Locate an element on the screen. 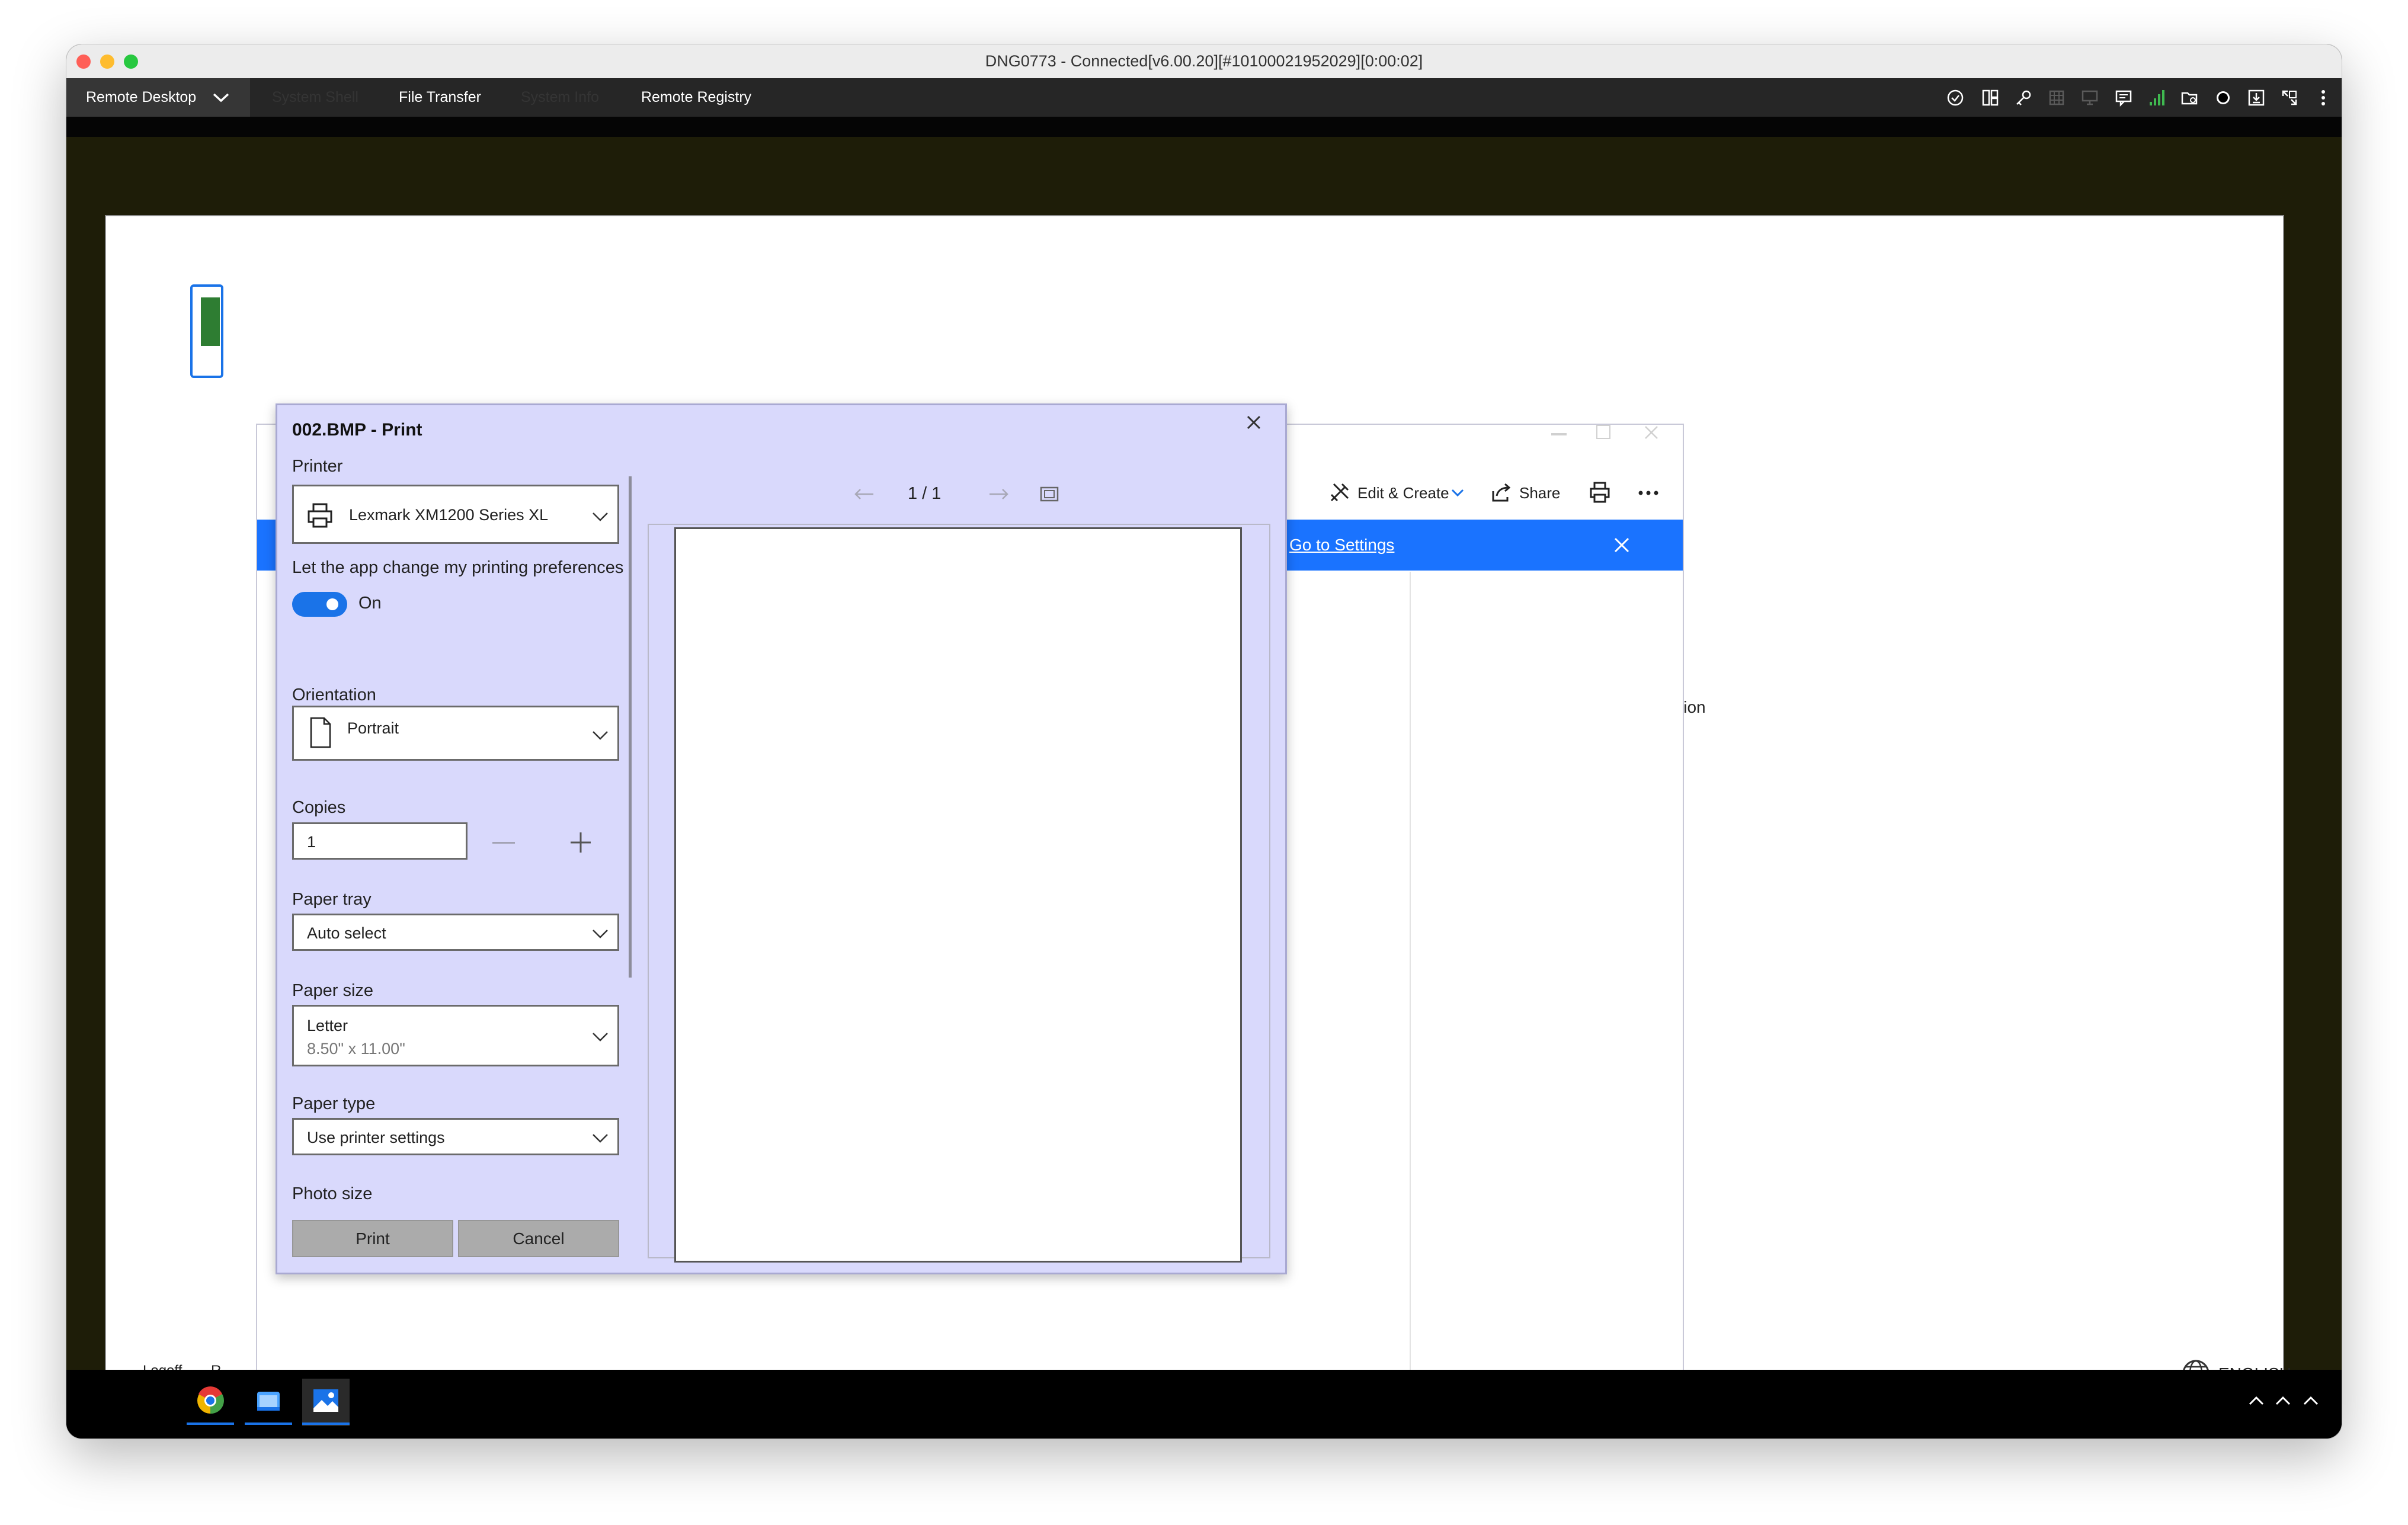 This screenshot has width=2408, height=1525. panel-divider is located at coordinates (1410, 1005).